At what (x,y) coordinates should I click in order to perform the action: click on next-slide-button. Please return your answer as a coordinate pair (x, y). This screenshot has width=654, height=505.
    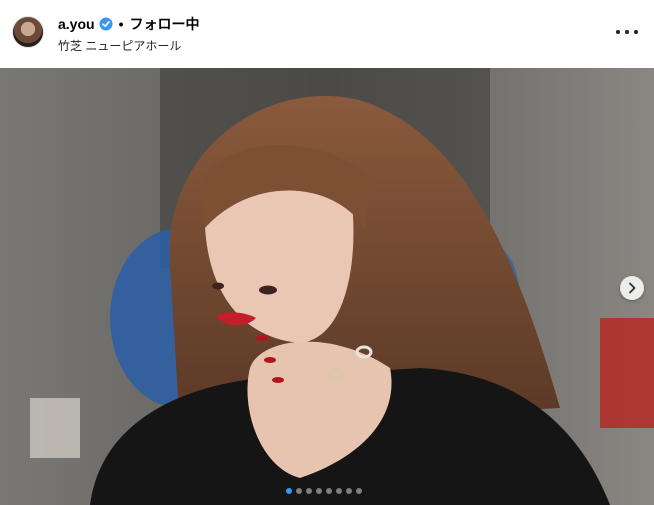
    Looking at the image, I should click on (632, 288).